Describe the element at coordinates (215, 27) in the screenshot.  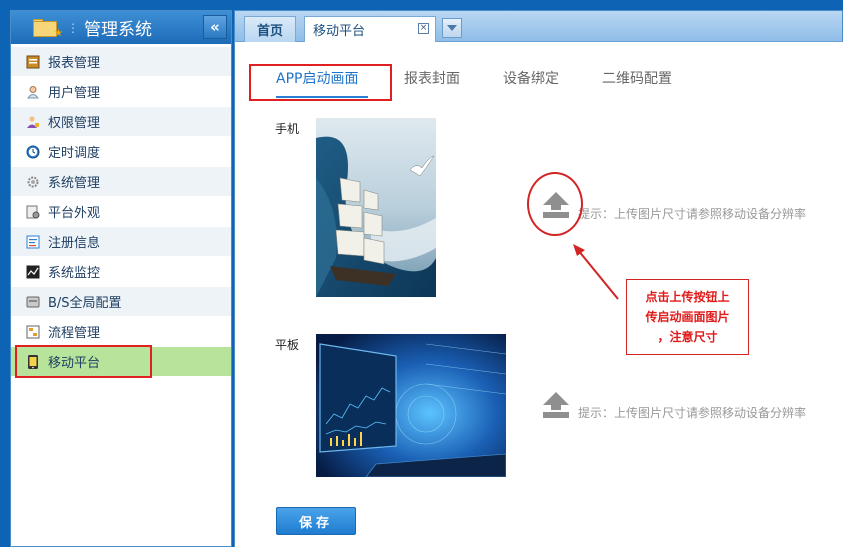
I see `collapse-button: «` at that location.